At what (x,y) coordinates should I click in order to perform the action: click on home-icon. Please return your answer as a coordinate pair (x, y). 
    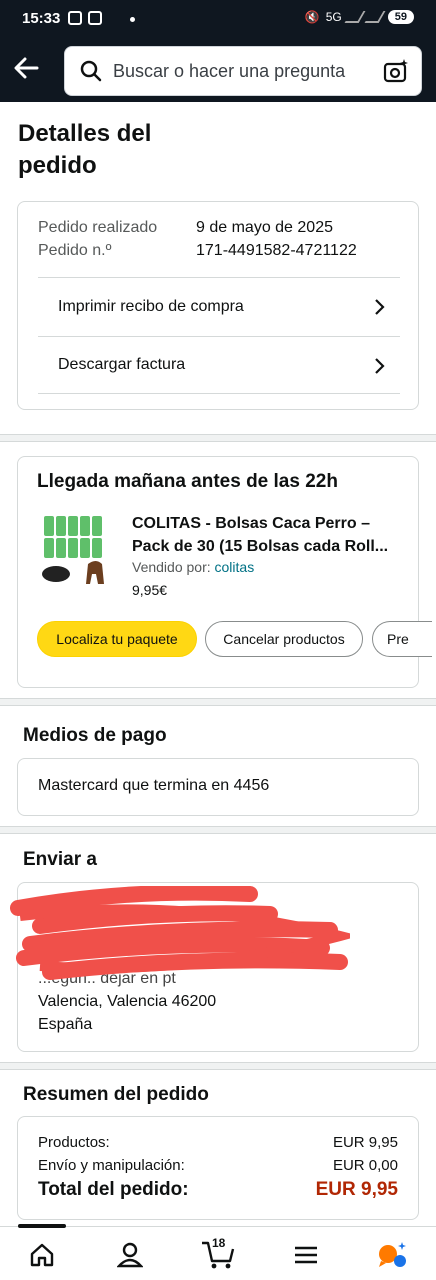
    Looking at the image, I should click on (42, 1255).